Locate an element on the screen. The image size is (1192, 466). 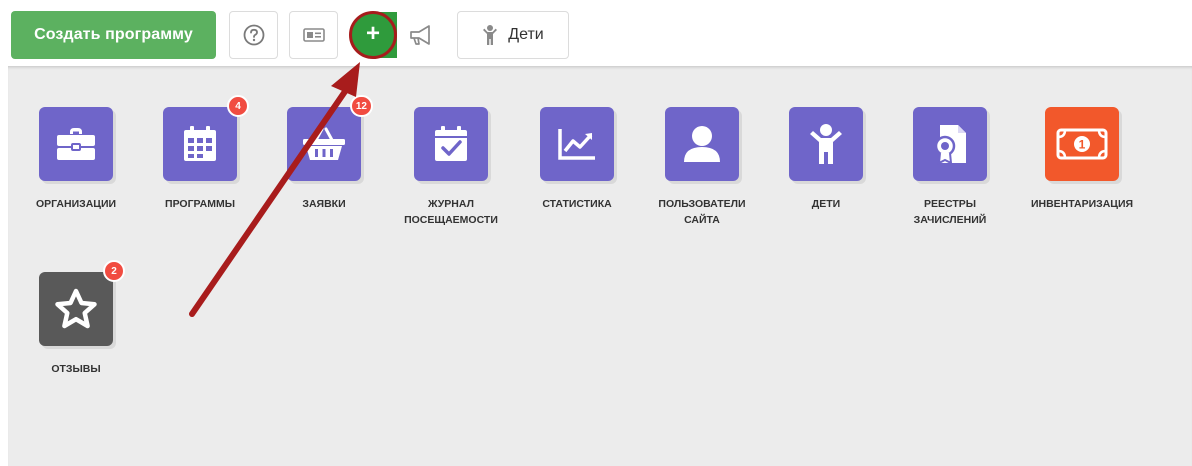
notification-badge: 12 is located at coordinates (361, 106).